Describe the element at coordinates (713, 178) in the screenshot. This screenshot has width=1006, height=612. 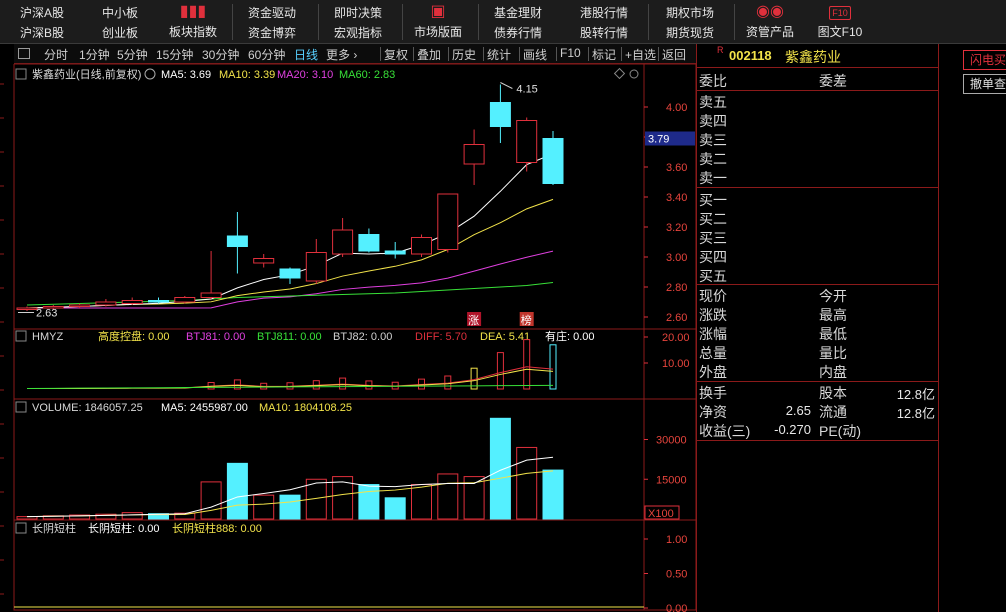
I see `ask-level-1: 卖一` at that location.